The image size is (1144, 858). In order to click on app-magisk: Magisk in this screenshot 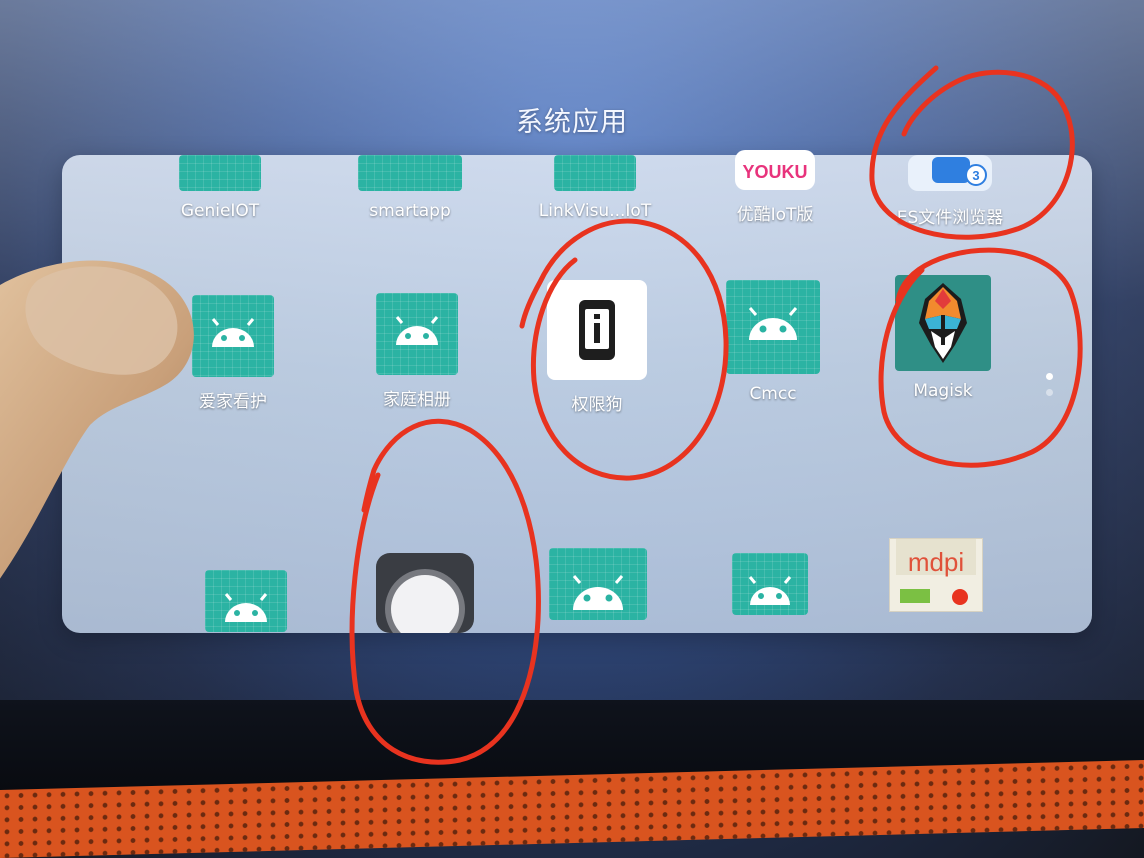, I will do `click(943, 338)`.